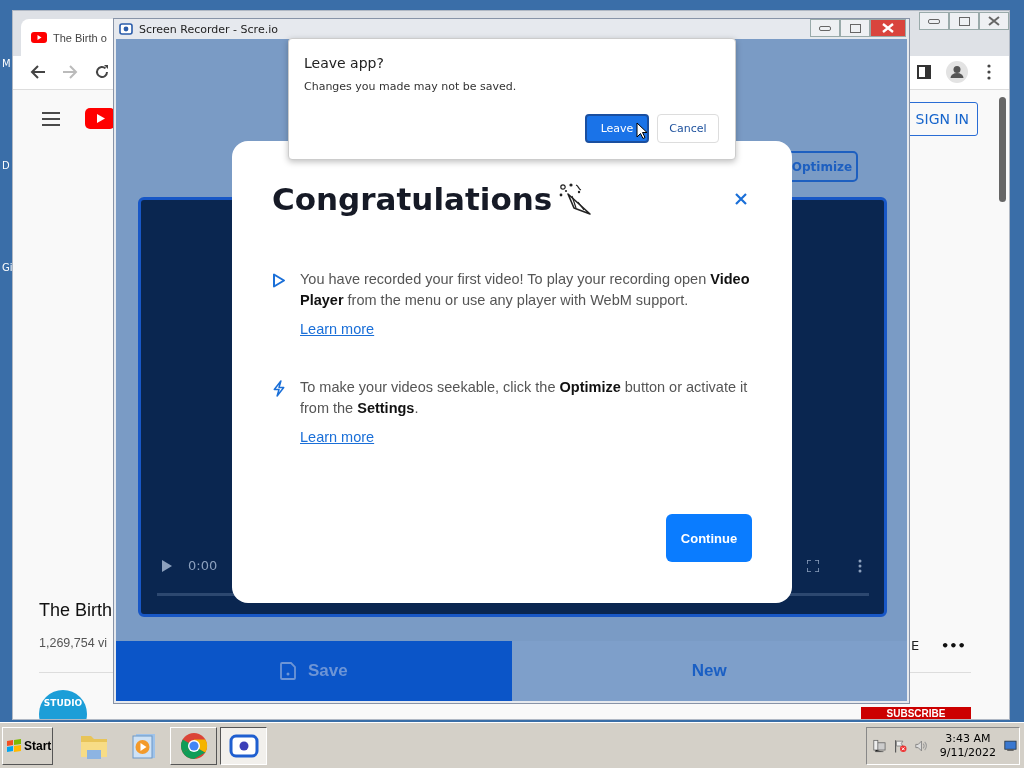  Describe the element at coordinates (924, 72) in the screenshot. I see `side-panel-icon` at that location.